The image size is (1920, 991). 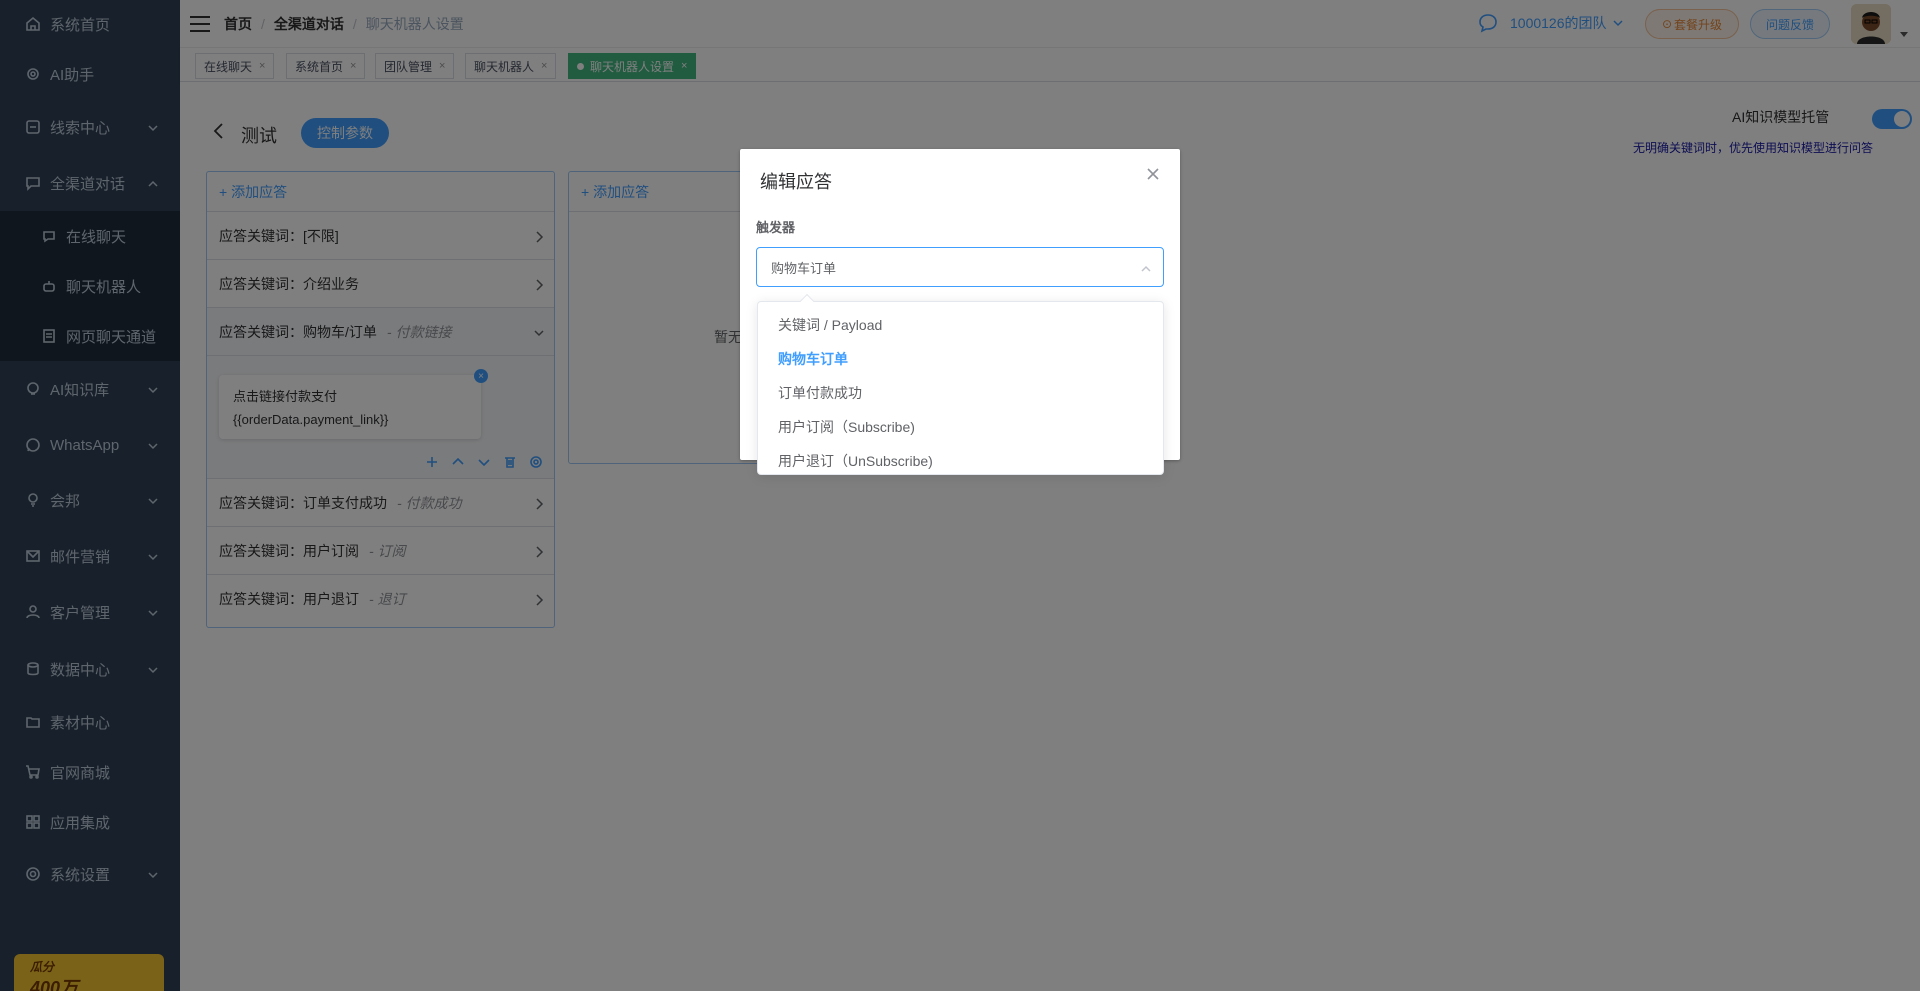 What do you see at coordinates (796, 182) in the screenshot?
I see `dialog-title: 编辑应答` at bounding box center [796, 182].